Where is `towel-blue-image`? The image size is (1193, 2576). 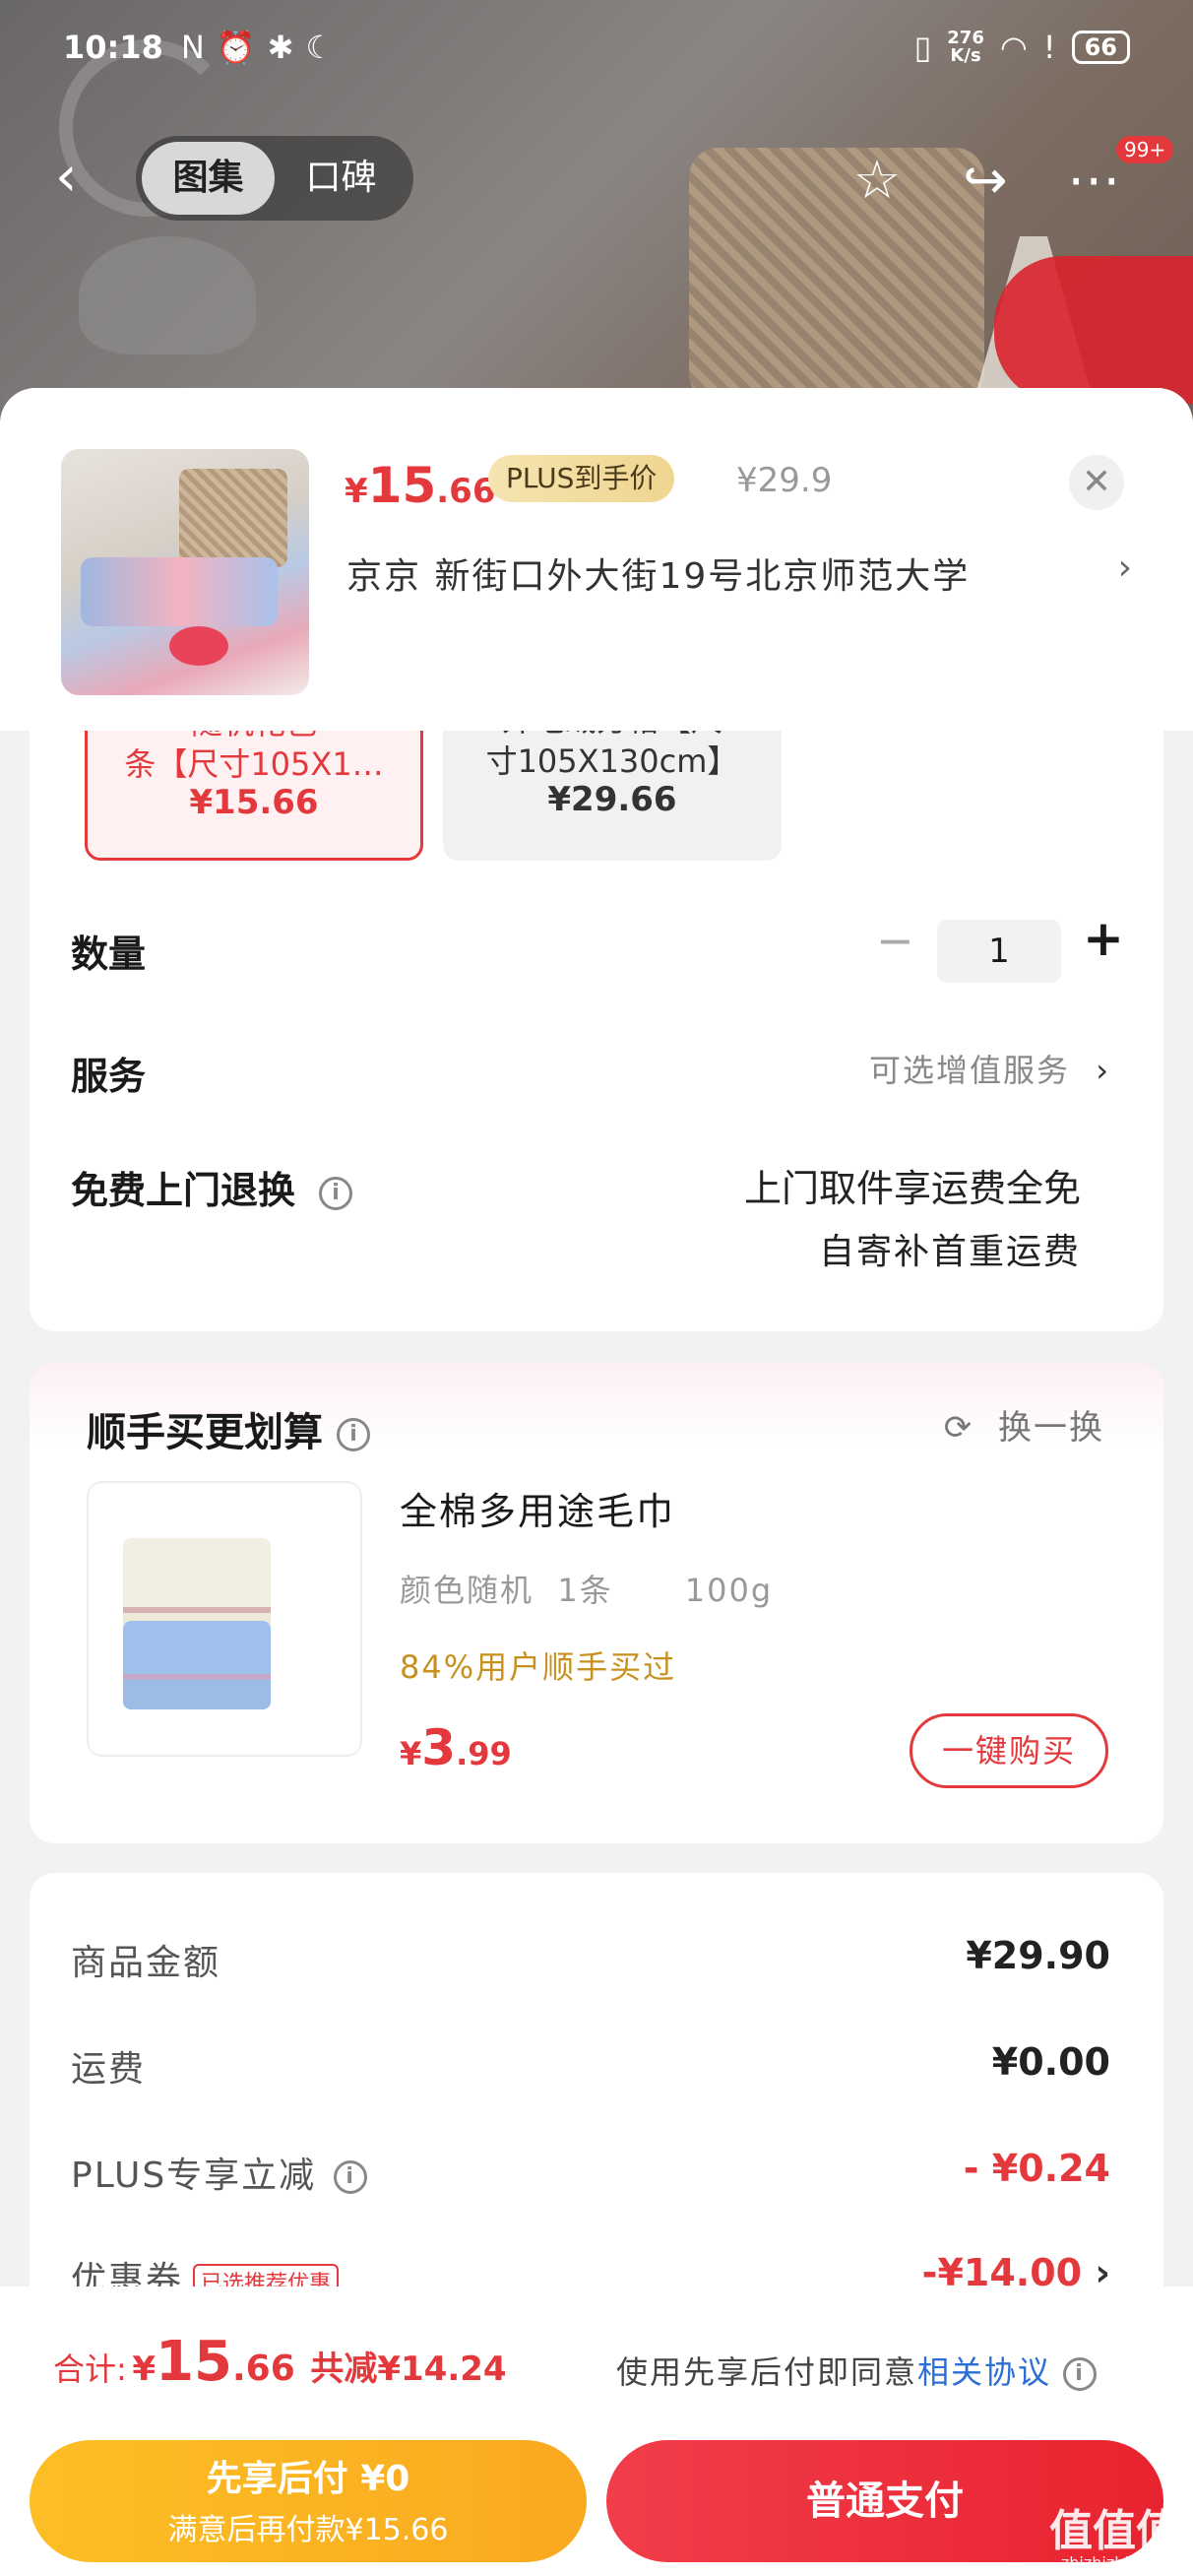
towel-blue-image is located at coordinates (197, 1665).